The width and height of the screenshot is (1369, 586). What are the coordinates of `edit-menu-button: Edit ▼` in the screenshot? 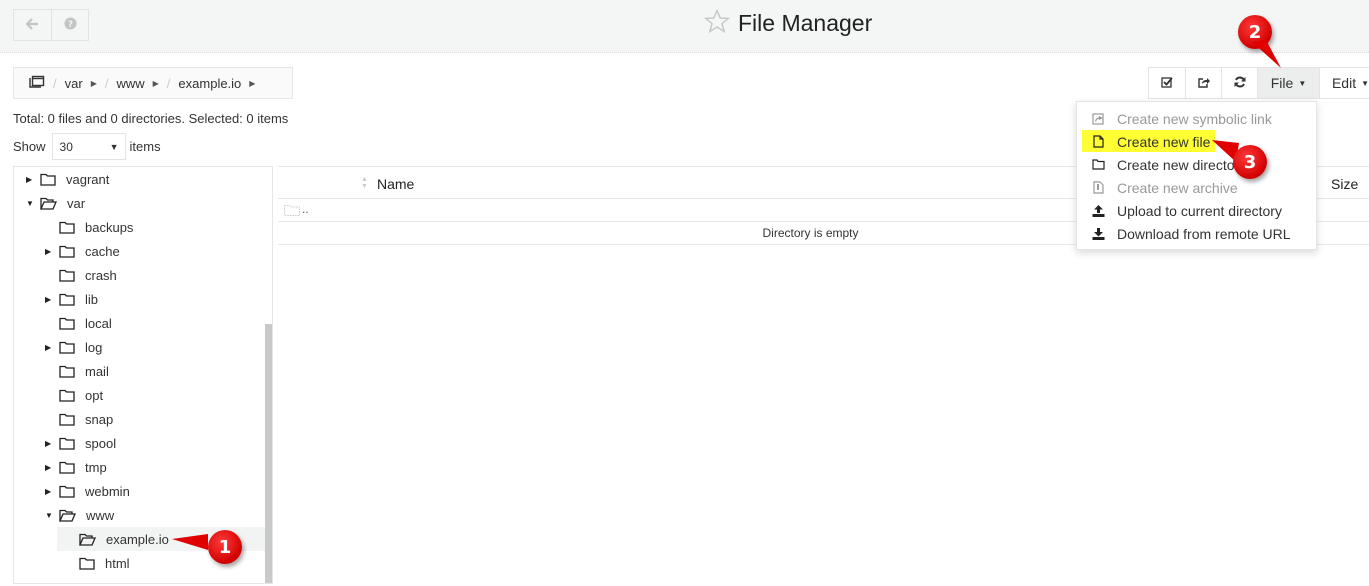 It's located at (1344, 83).